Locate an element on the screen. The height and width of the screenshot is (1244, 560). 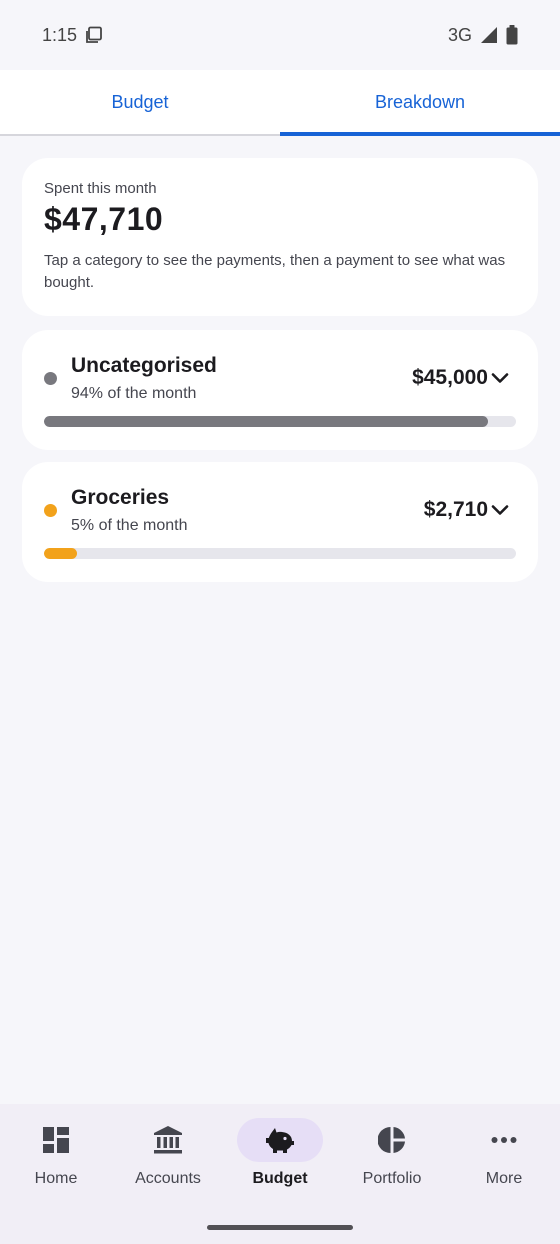
nav-item-portfolio: Portfolio is located at coordinates (392, 1181).